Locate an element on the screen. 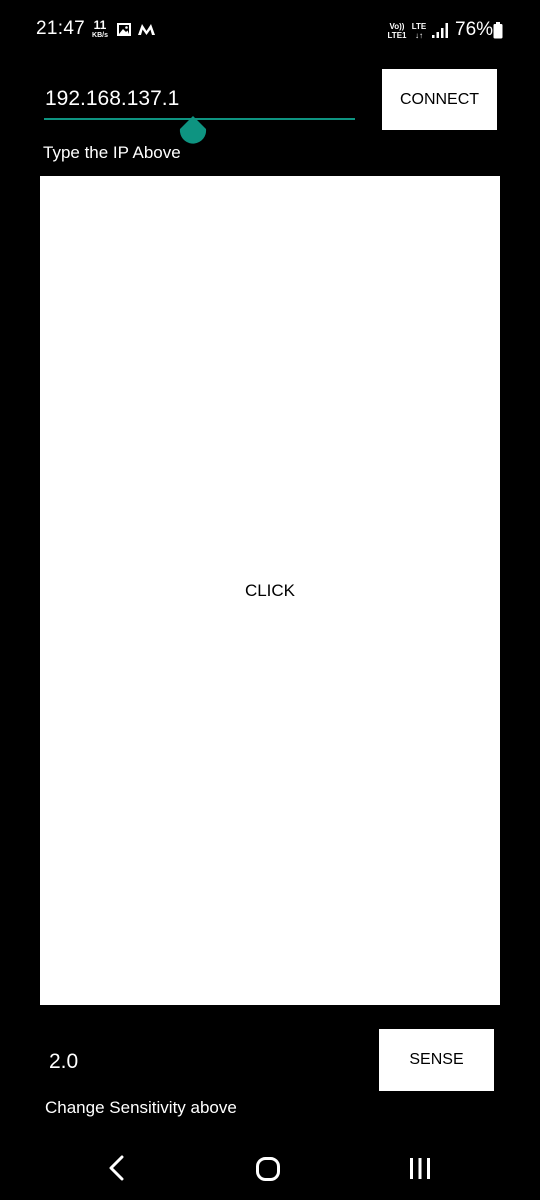 This screenshot has height=1200, width=540. recents-icon is located at coordinates (420, 1171).